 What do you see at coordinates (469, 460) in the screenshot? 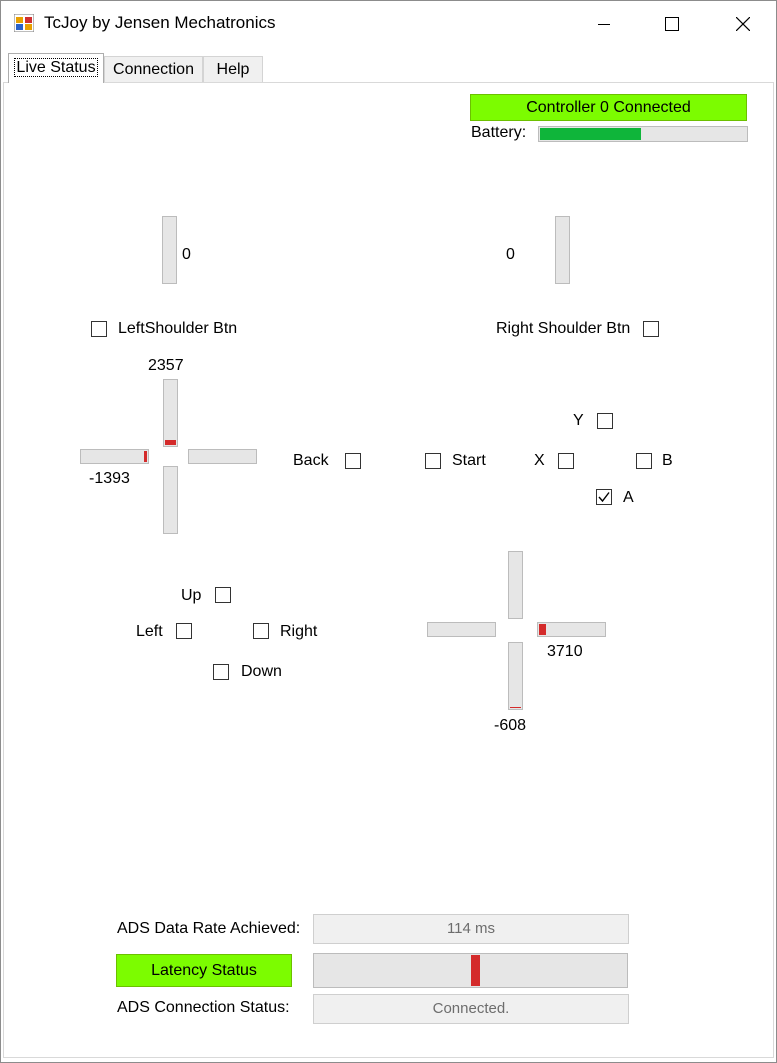
I see `start-label: Start` at bounding box center [469, 460].